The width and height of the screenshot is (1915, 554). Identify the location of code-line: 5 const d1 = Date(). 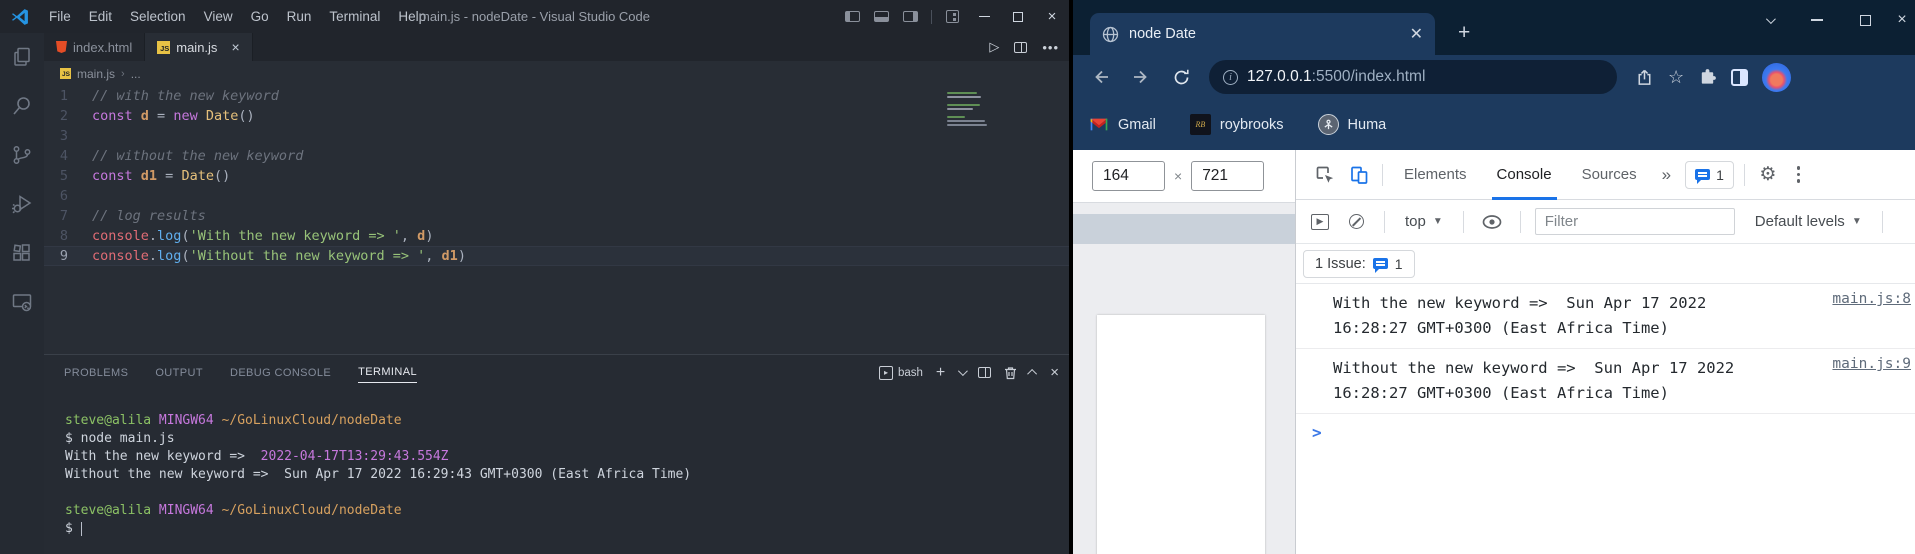
(556, 176).